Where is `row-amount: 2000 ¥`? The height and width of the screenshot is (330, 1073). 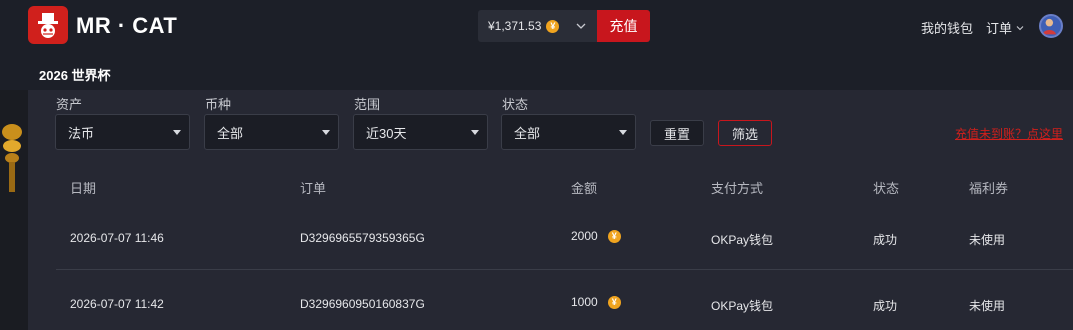
row-amount: 2000 ¥ is located at coordinates (596, 236).